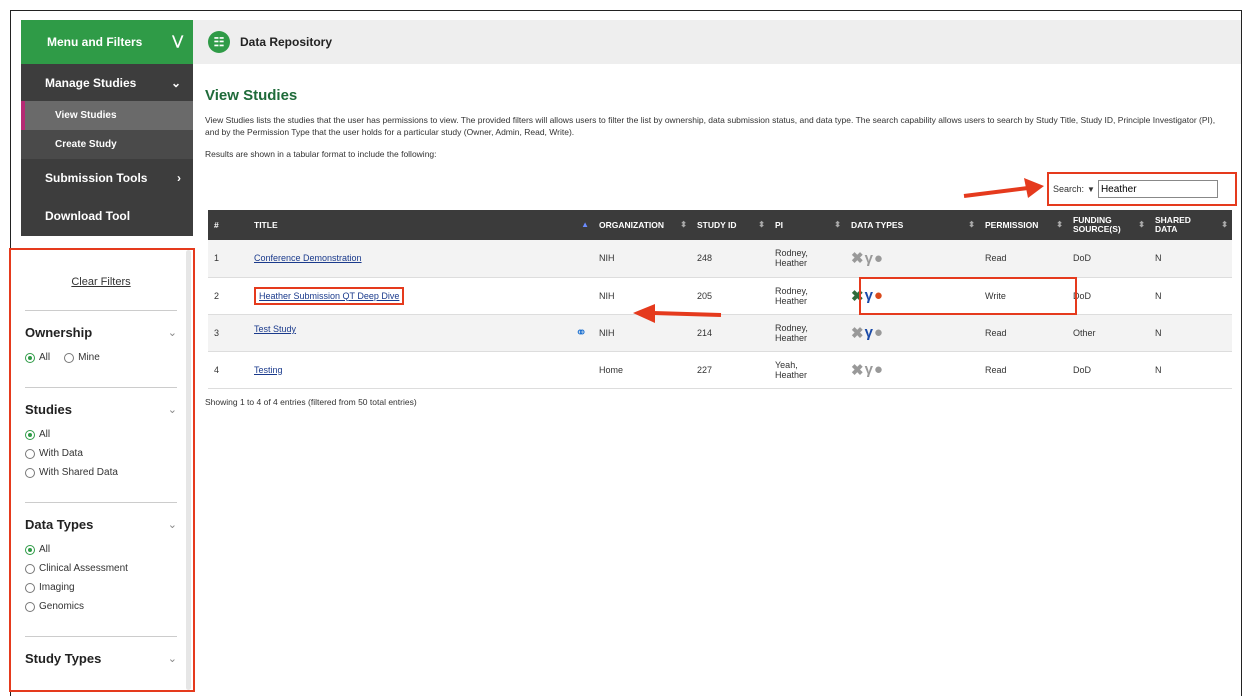 This screenshot has height=698, width=1244. I want to click on cell-funding: DoD, so click(1108, 296).